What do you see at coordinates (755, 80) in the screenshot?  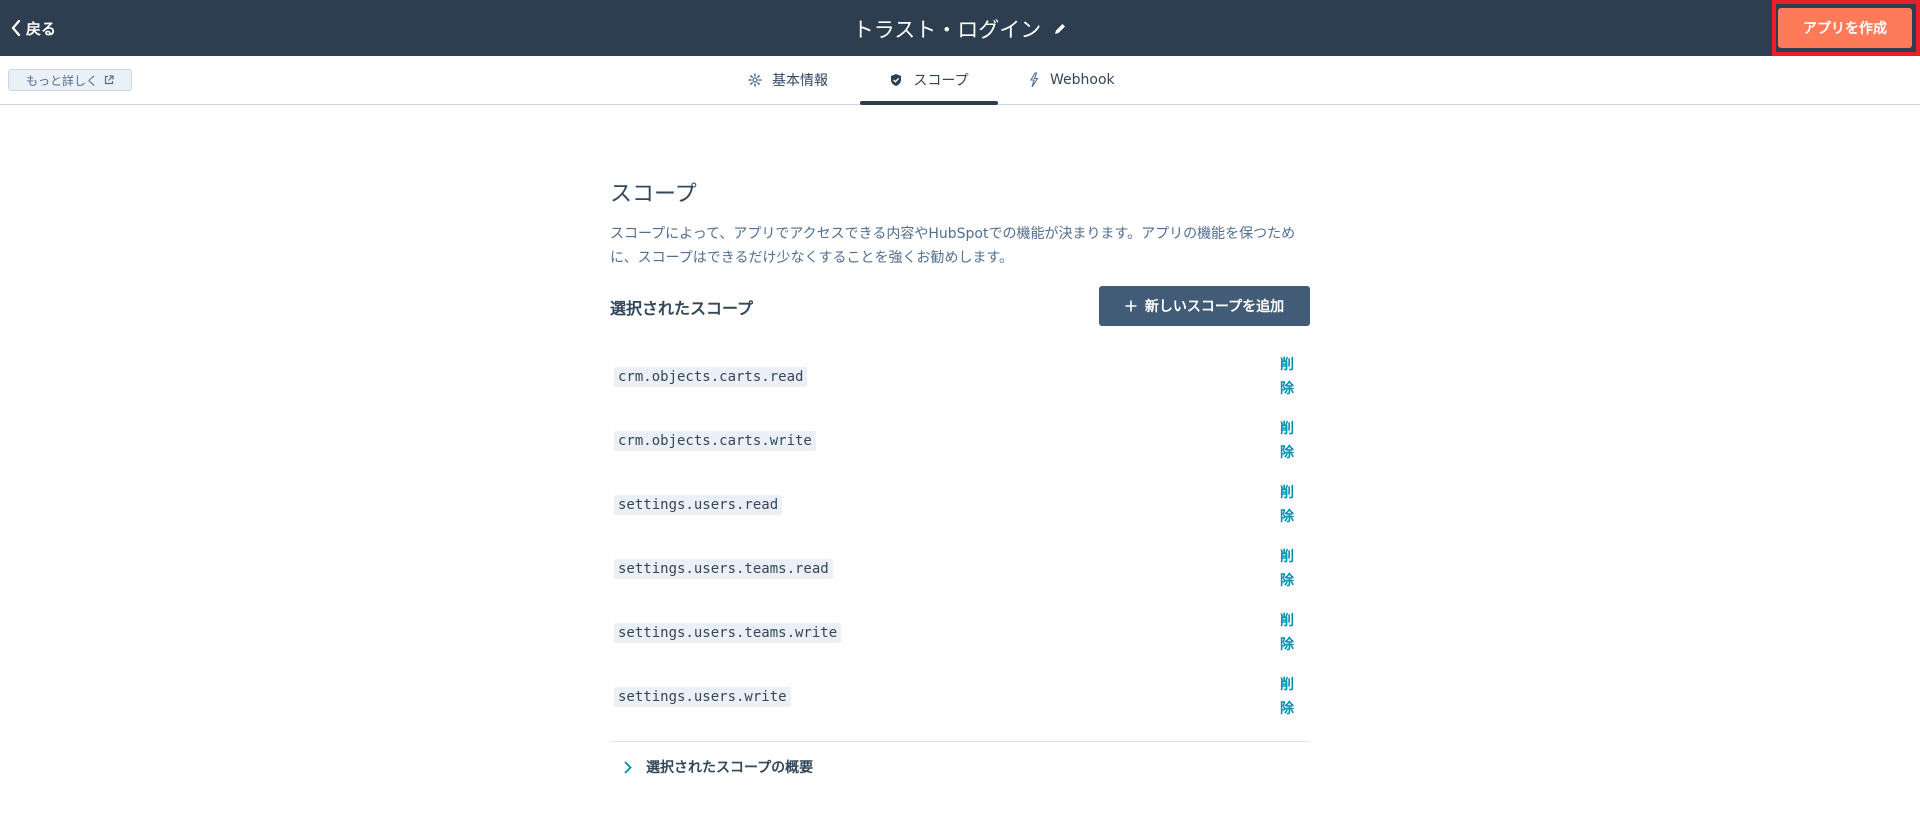 I see `gear-icon` at bounding box center [755, 80].